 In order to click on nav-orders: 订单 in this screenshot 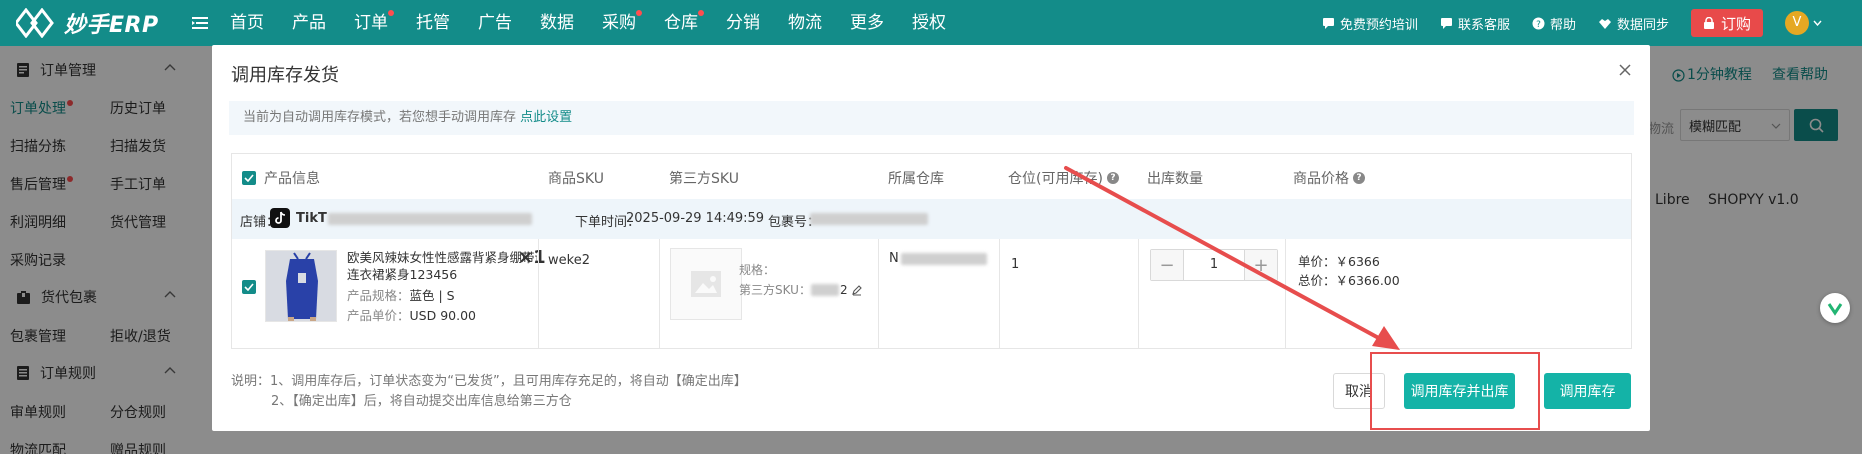, I will do `click(374, 23)`.